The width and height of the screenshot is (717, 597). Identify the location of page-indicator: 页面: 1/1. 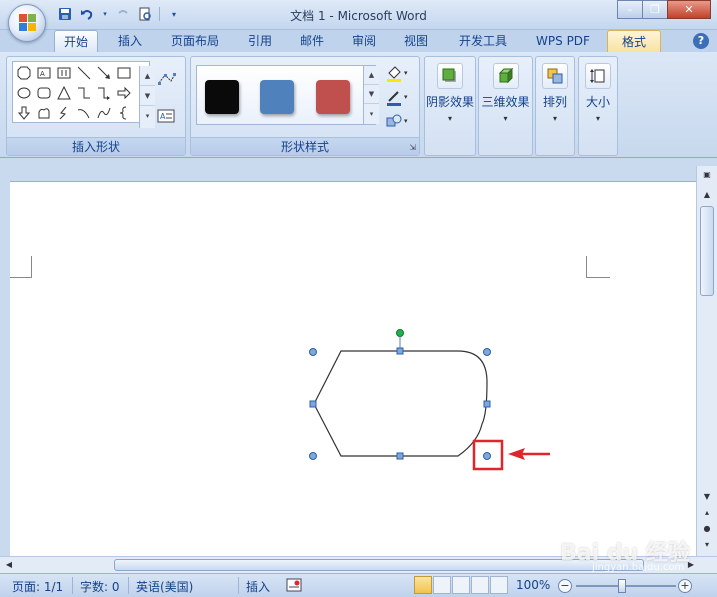
(37, 586).